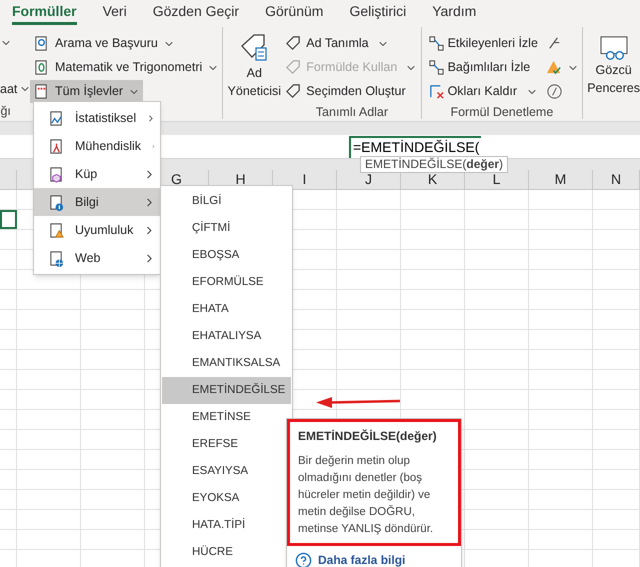 The height and width of the screenshot is (567, 640). I want to click on menu-item: HATA.TİPİ, so click(226, 525).